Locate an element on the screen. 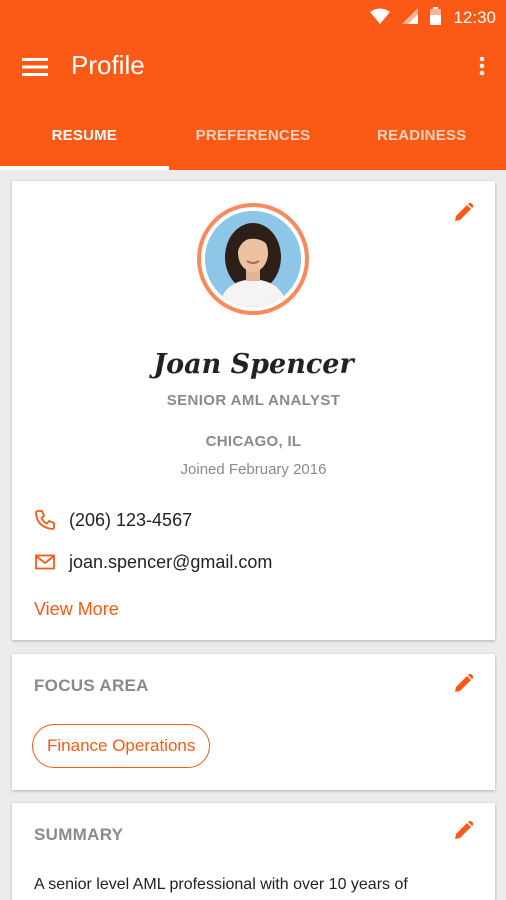 The image size is (506, 900). tab-preferences: PREFERENCES is located at coordinates (253, 135).